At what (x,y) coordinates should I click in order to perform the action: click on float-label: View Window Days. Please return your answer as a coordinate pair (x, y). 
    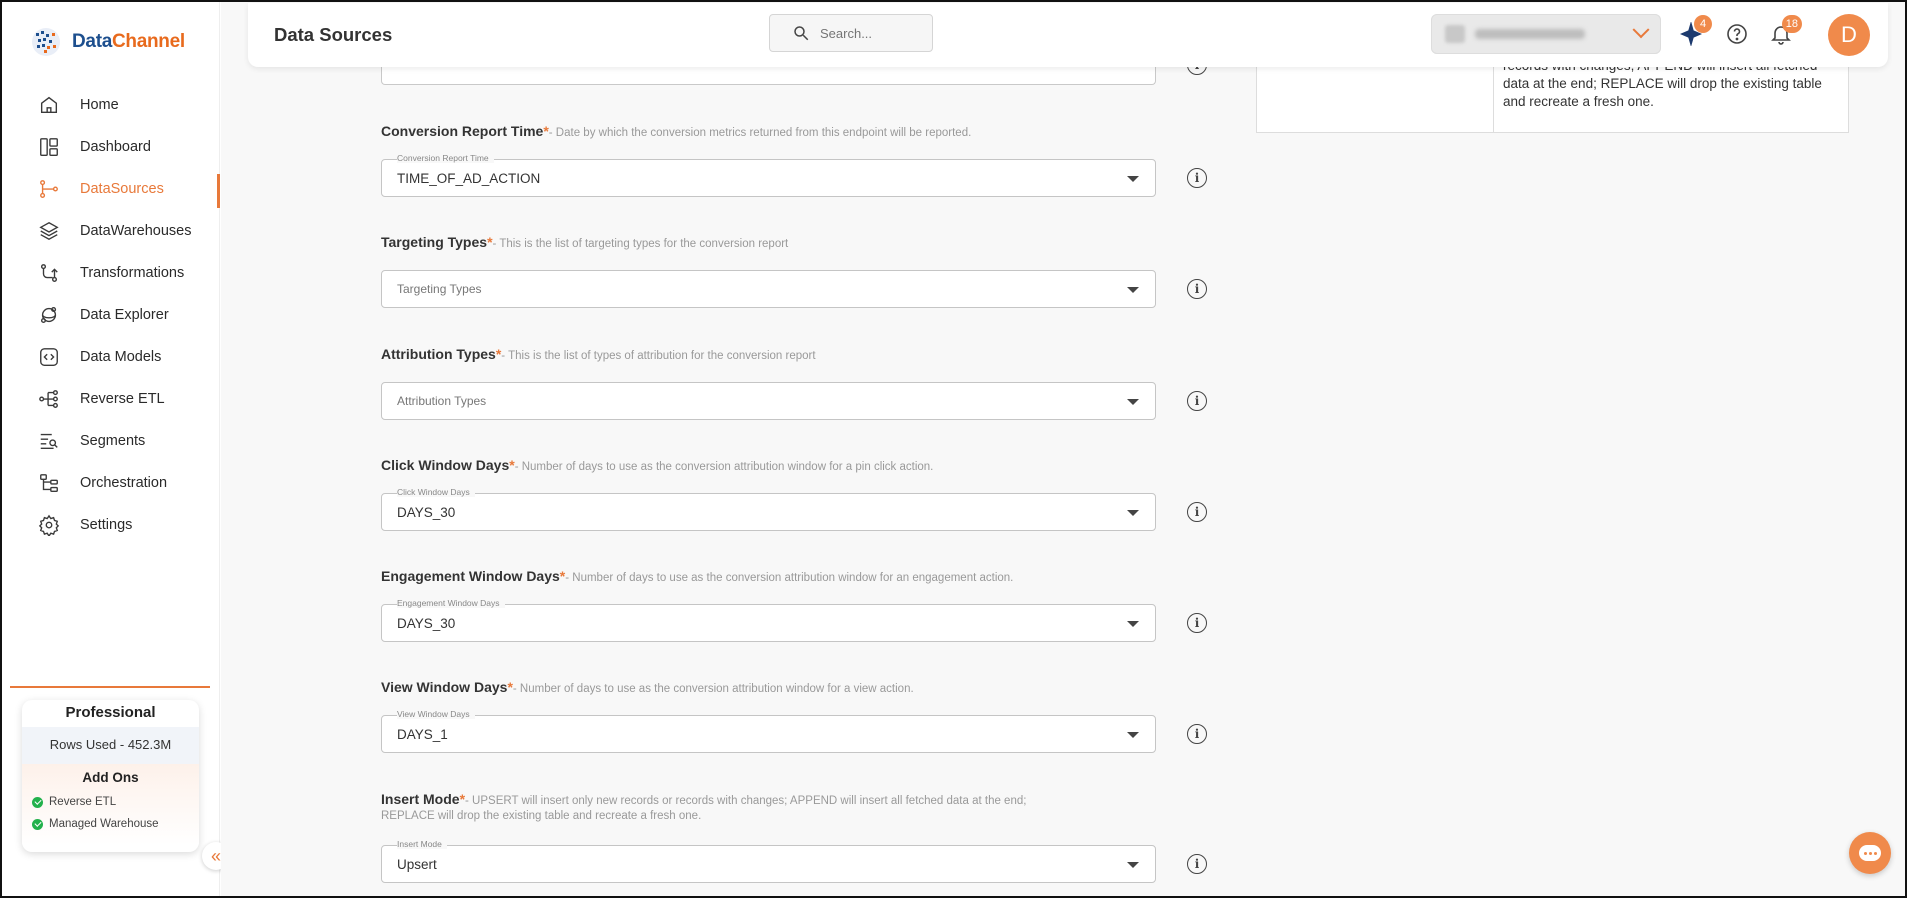
    Looking at the image, I should click on (436, 714).